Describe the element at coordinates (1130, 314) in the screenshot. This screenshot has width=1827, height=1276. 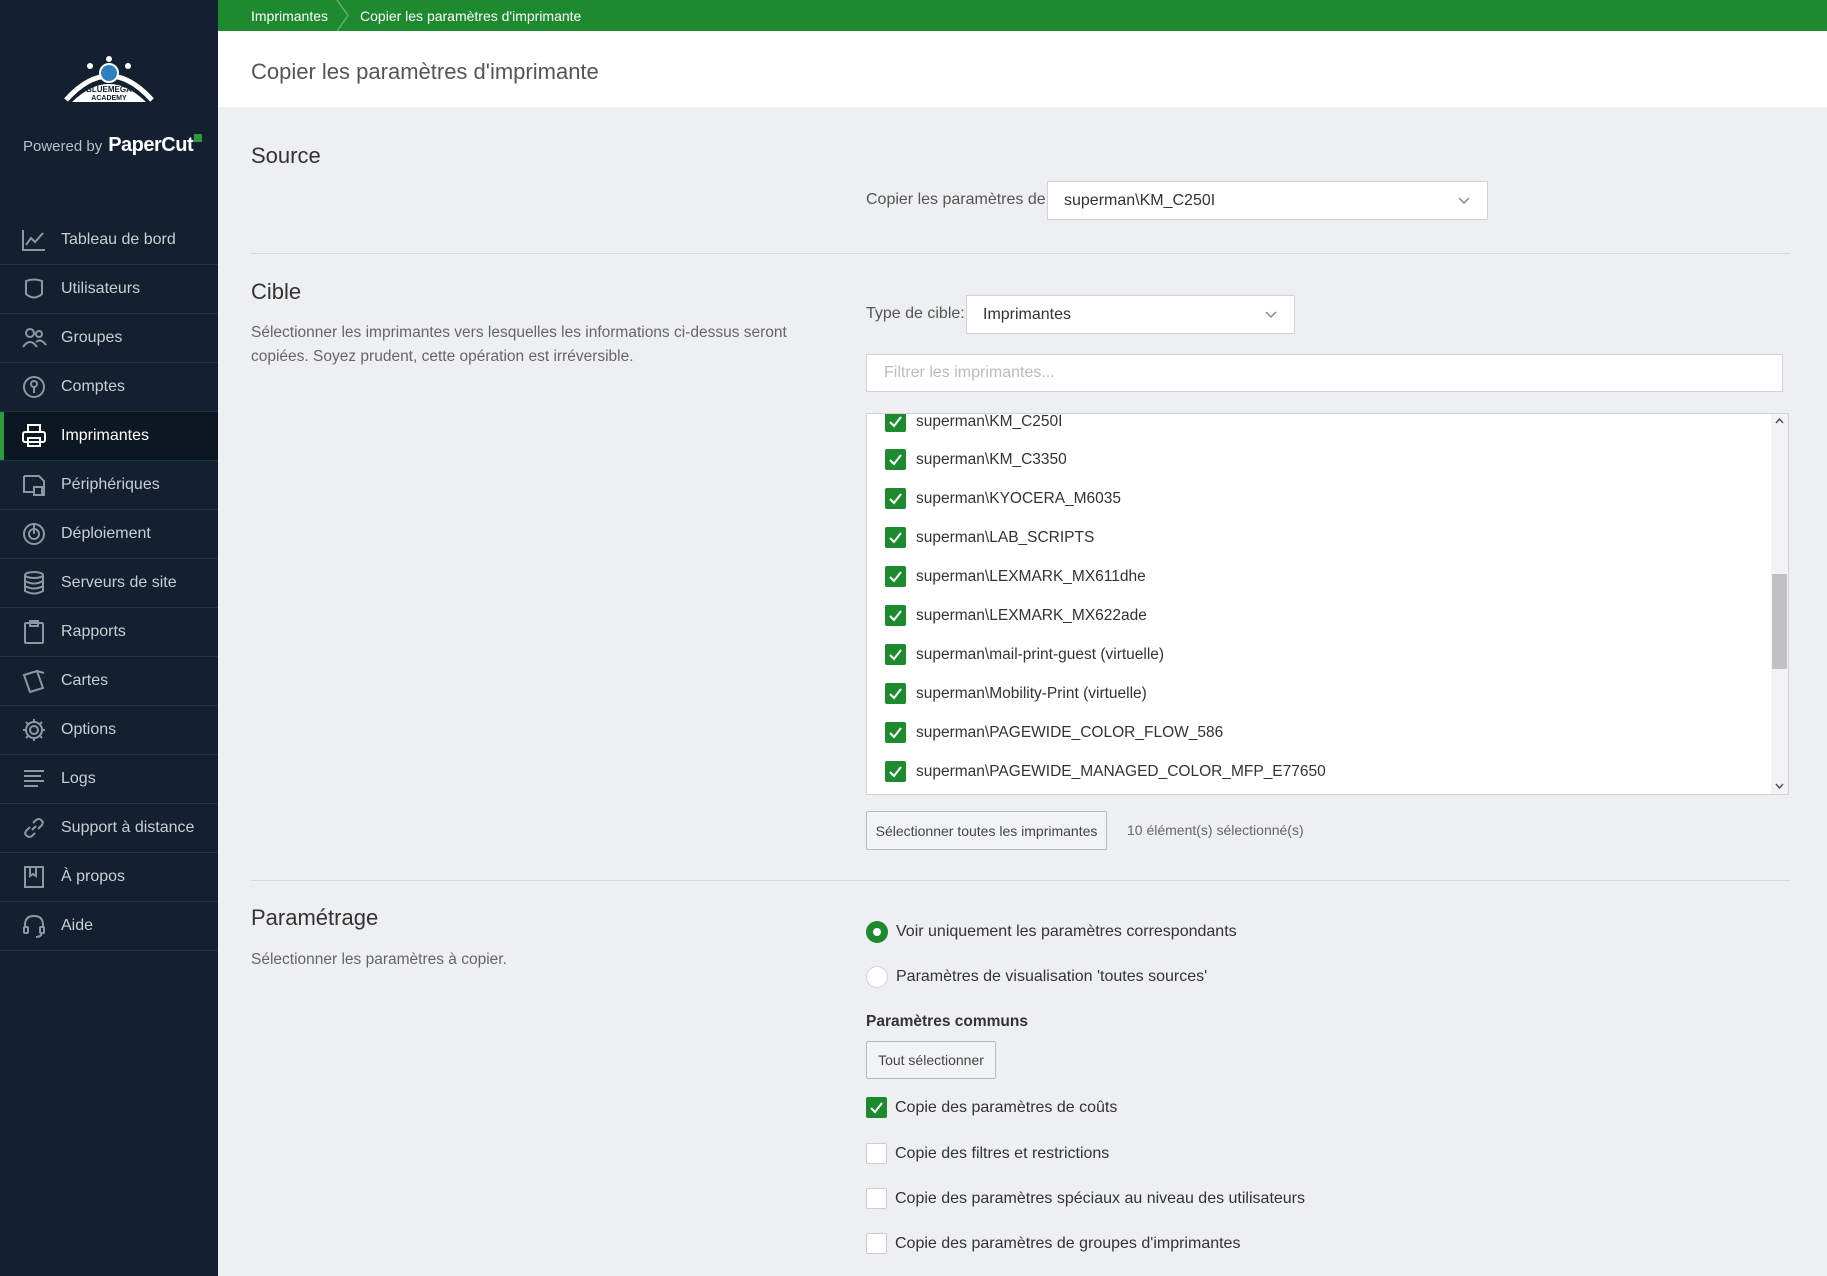
I see `target-type-select: Imprimantes` at that location.